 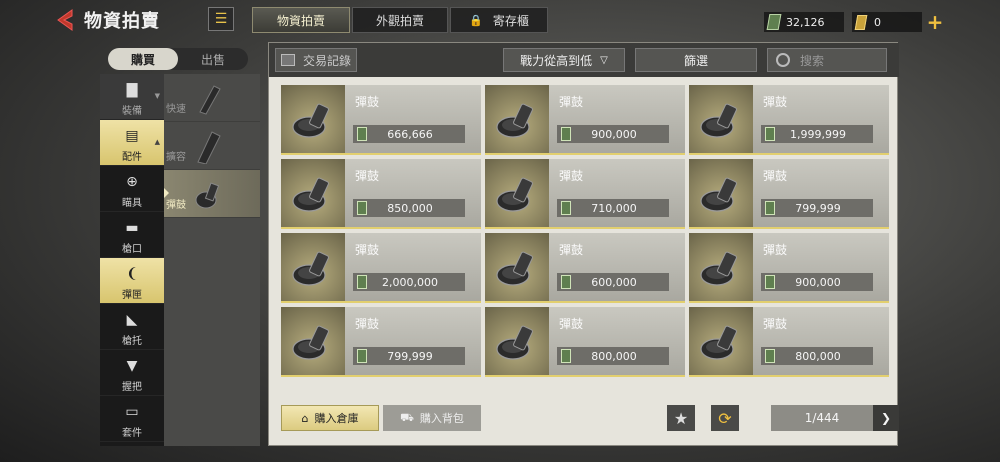 I want to click on sell-tab: 出售, so click(x=213, y=59).